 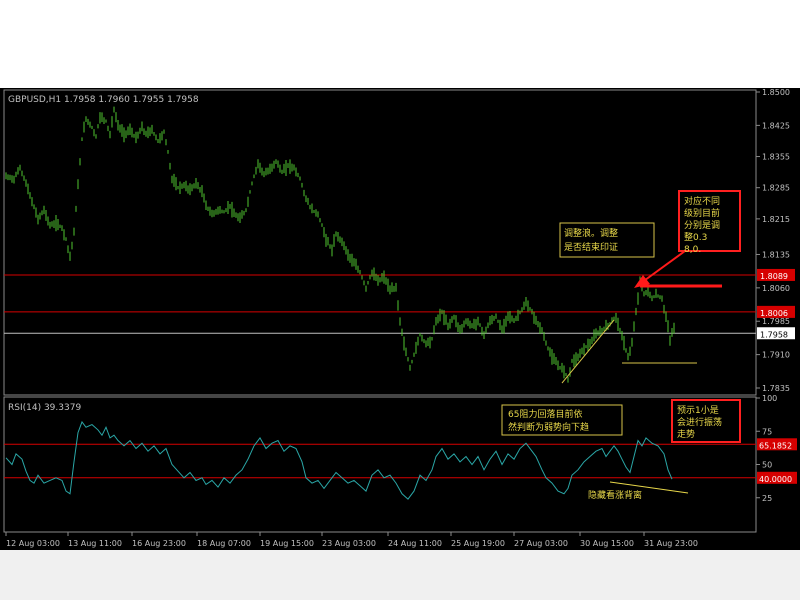 What do you see at coordinates (607, 240) in the screenshot?
I see `correction-note-box: 调整浪。调整 是否结束印证` at bounding box center [607, 240].